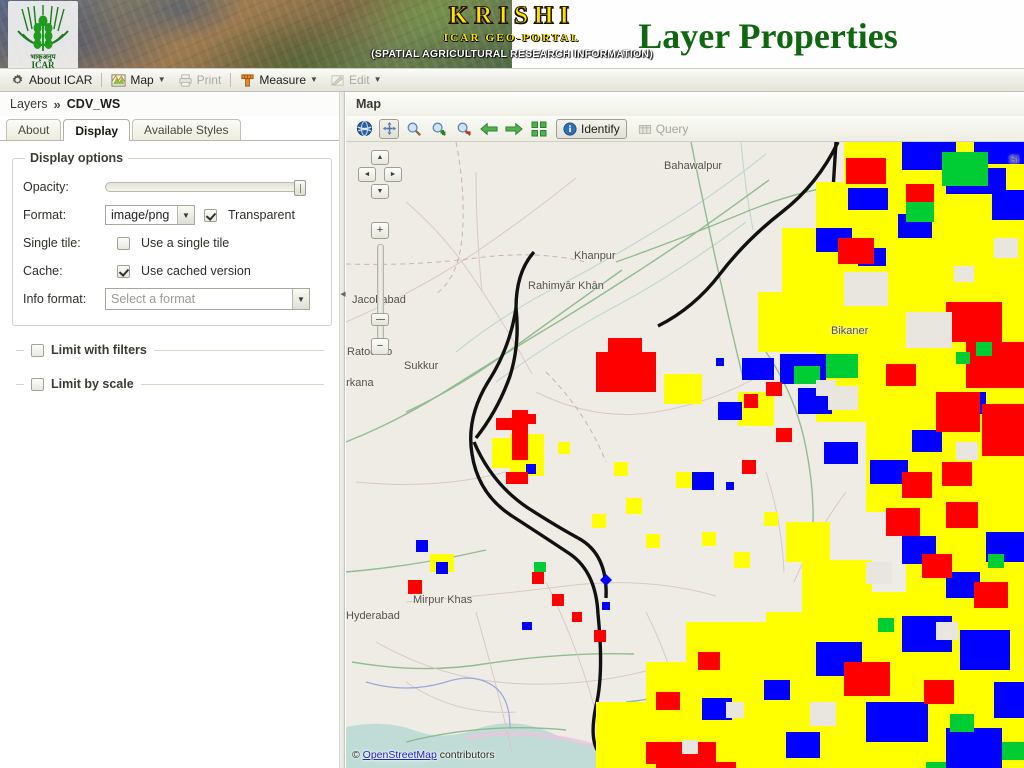  I want to click on krishi-subtitle: ICAR GEO-PORTAL, so click(512, 38).